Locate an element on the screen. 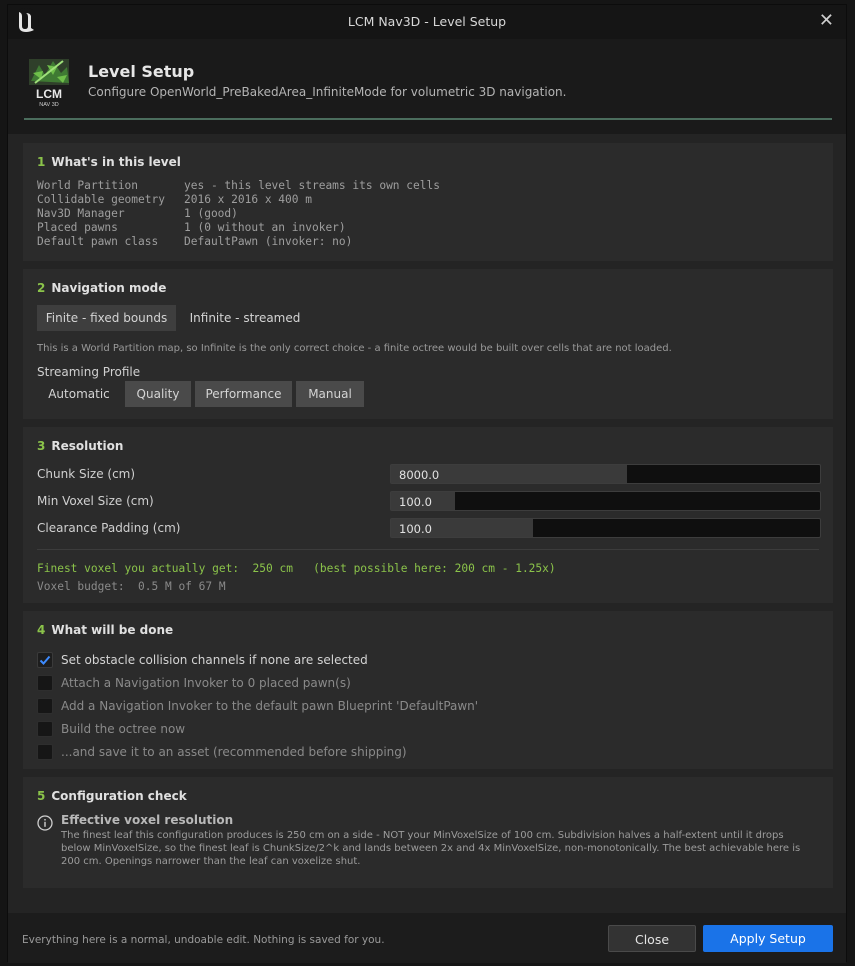 The image size is (855, 966). logo-text-bottom: NAV 3D is located at coordinates (48, 105).